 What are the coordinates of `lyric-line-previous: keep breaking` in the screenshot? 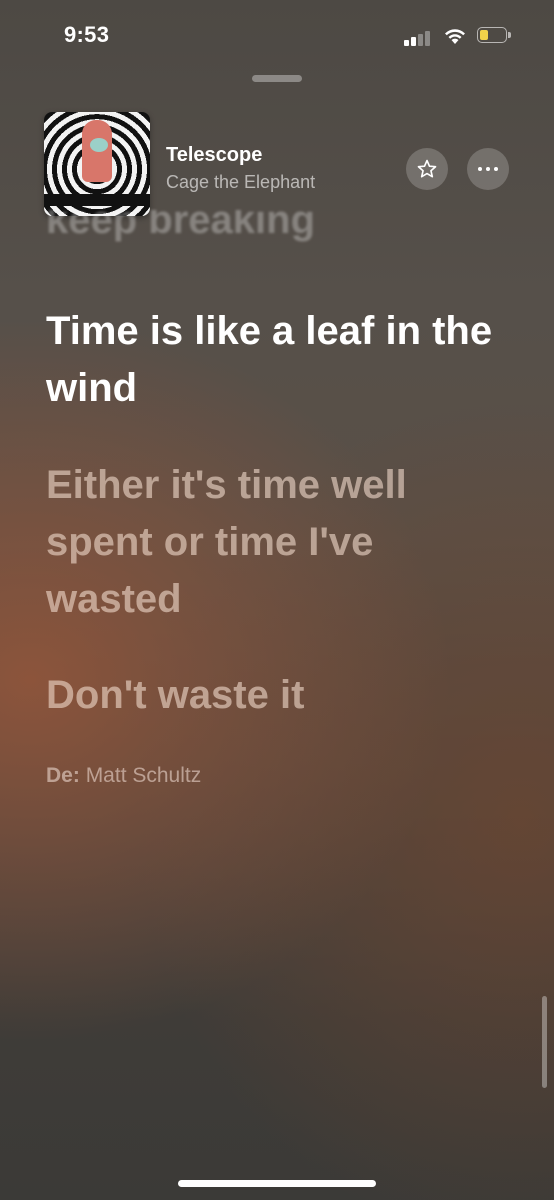 It's located at (180, 232).